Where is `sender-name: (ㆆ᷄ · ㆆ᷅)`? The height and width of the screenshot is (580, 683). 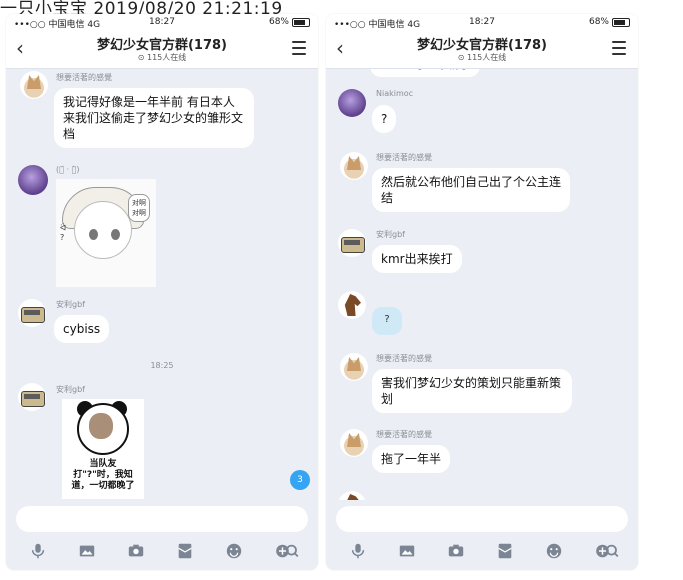
sender-name: (ㆆ᷄ · ㆆ᷅) is located at coordinates (68, 169).